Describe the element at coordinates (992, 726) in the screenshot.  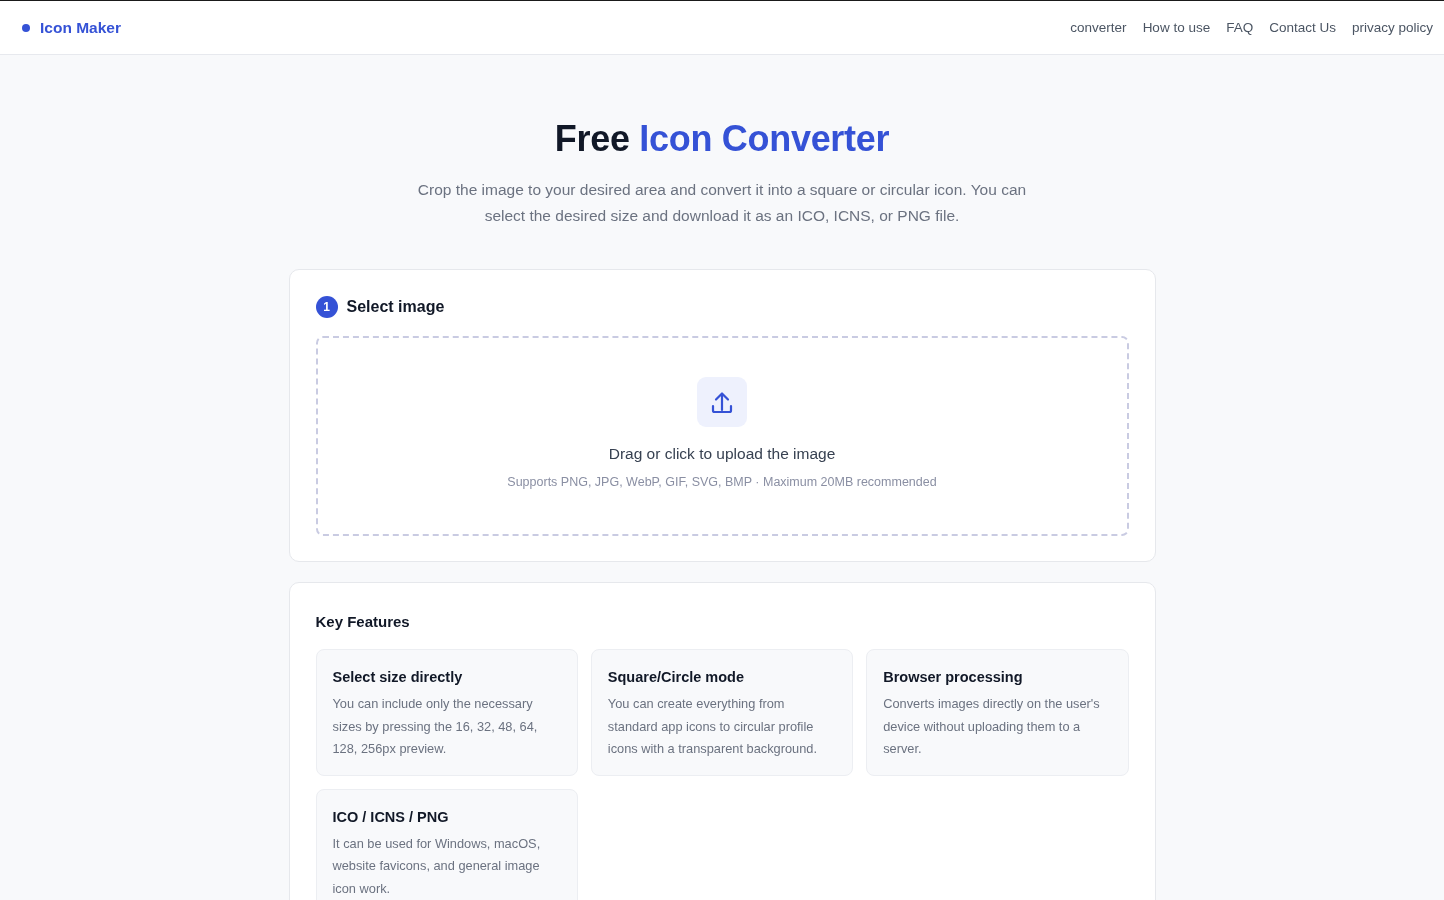
I see `feature-description: Converts images directly on the user's device without uploading them to a server.` at that location.